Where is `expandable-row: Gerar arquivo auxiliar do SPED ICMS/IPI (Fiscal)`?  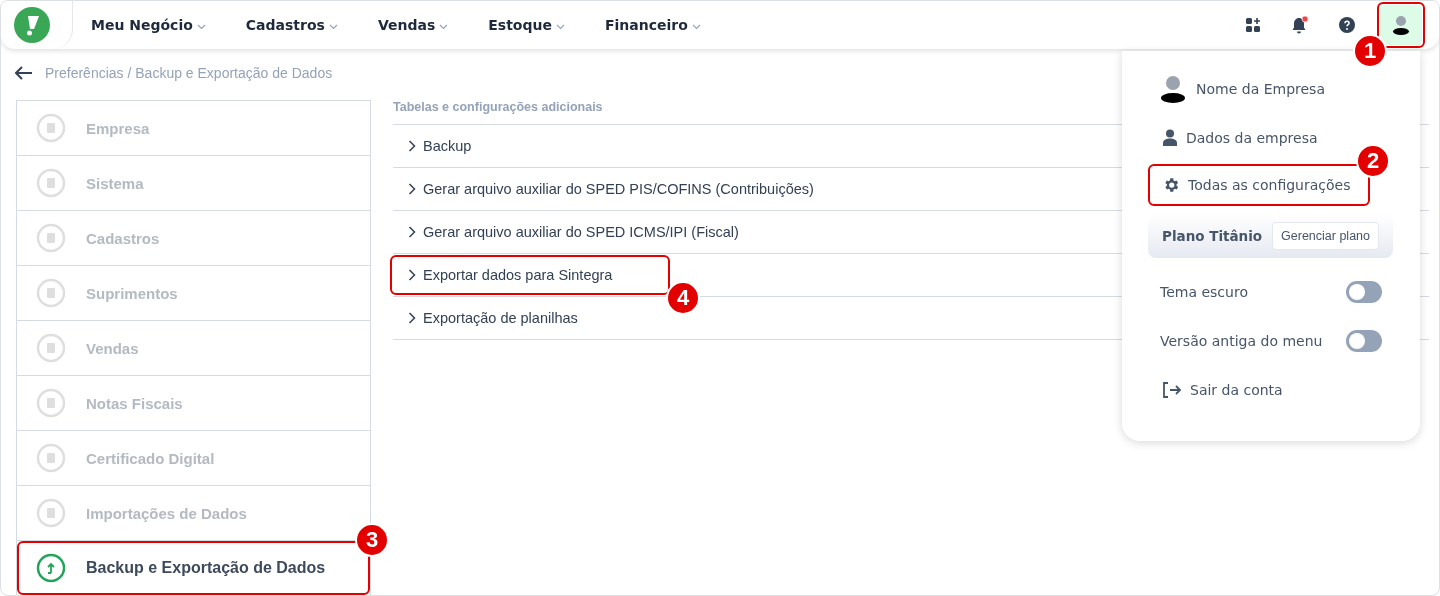
expandable-row: Gerar arquivo auxiliar do SPED ICMS/IPI (Fiscal) is located at coordinates (572, 232).